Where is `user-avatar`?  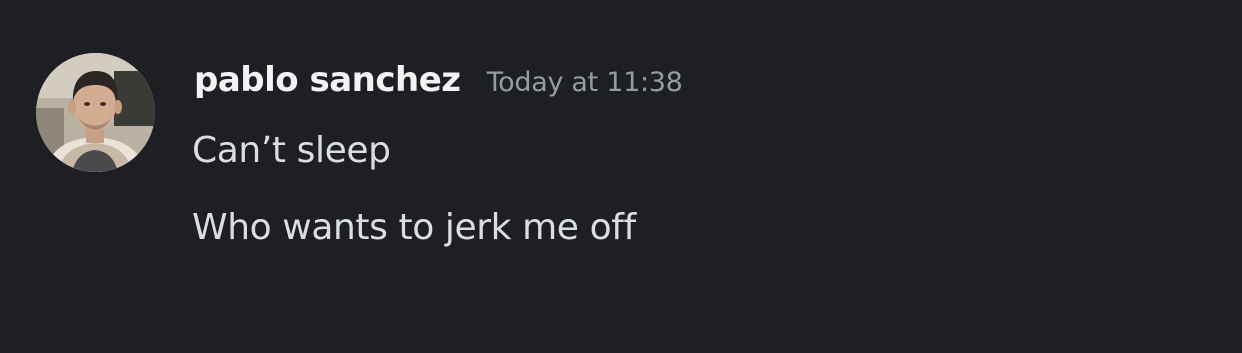
user-avatar is located at coordinates (95, 112).